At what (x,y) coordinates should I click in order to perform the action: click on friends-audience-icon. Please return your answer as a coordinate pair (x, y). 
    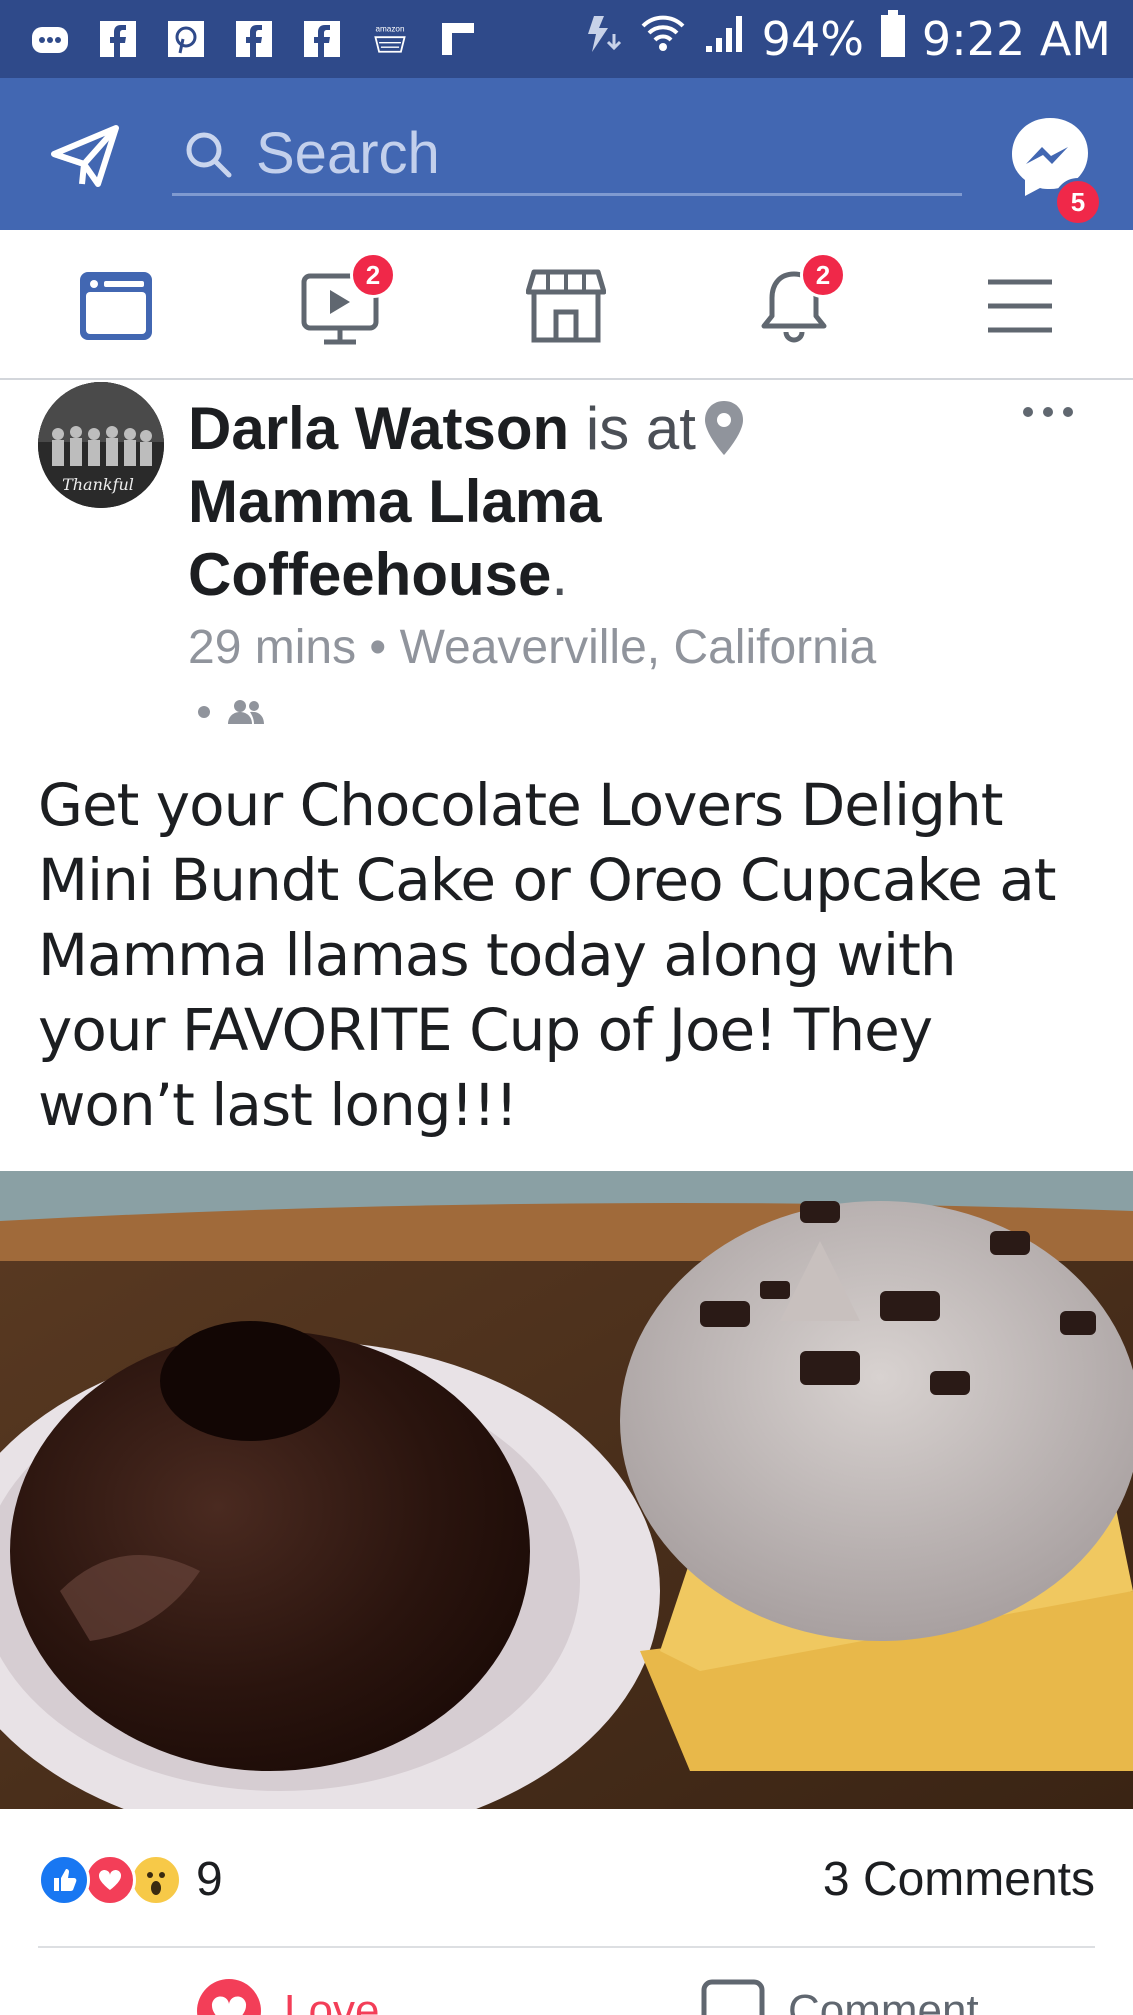
    Looking at the image, I should click on (246, 712).